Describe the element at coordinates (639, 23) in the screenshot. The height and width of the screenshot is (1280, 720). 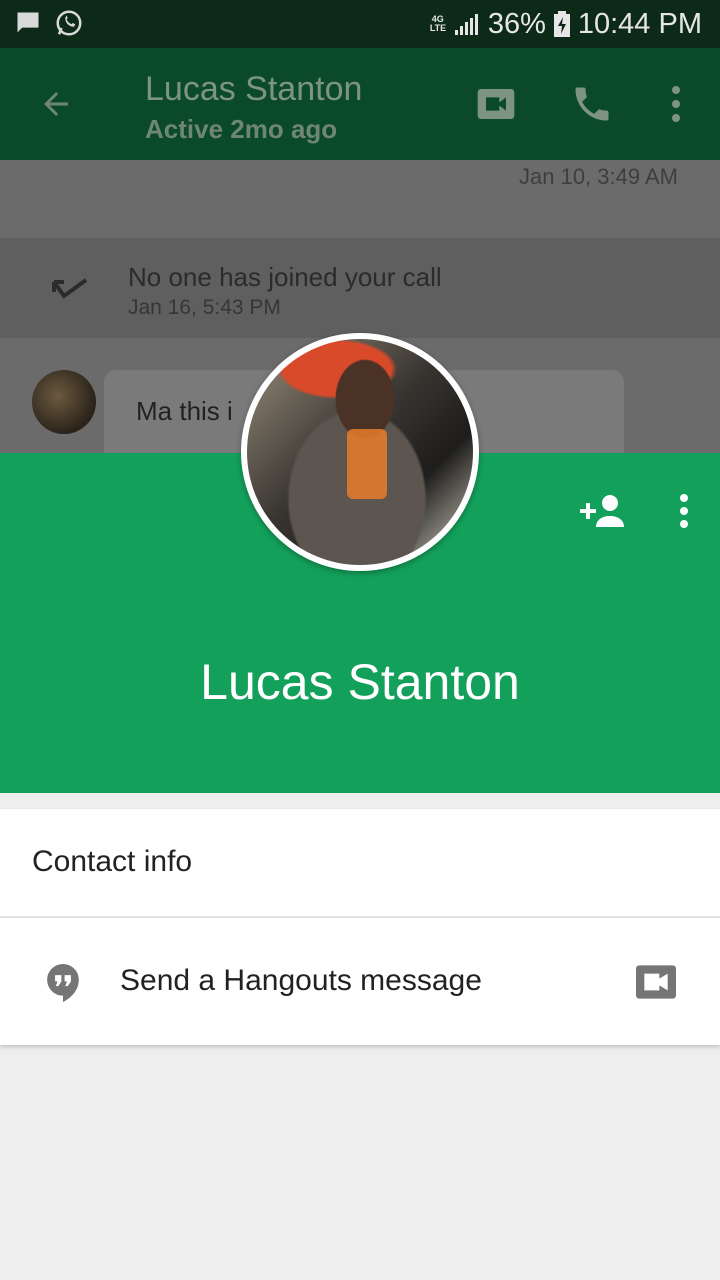
I see `clock: 10:44 PM` at that location.